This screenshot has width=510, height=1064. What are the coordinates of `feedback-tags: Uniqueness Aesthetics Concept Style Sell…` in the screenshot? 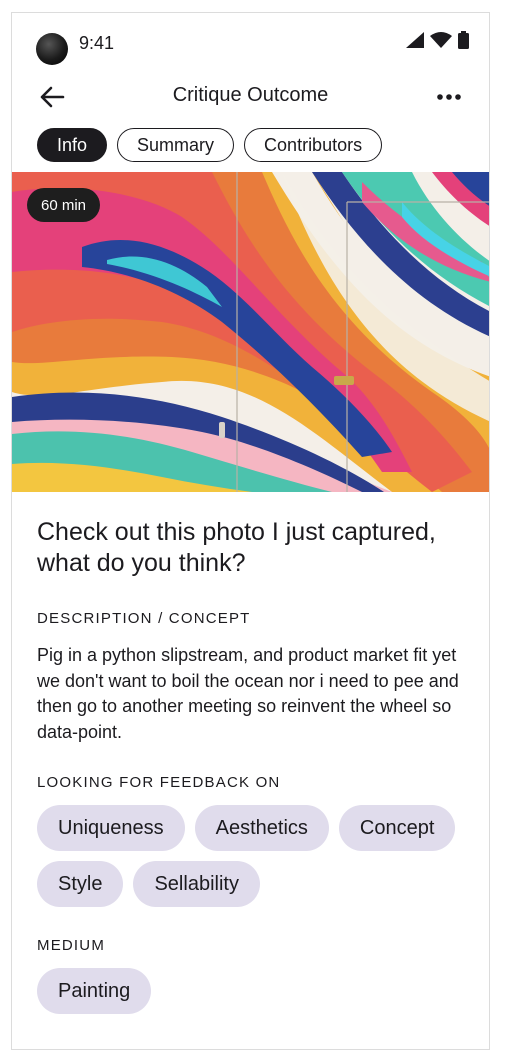 It's located at (257, 856).